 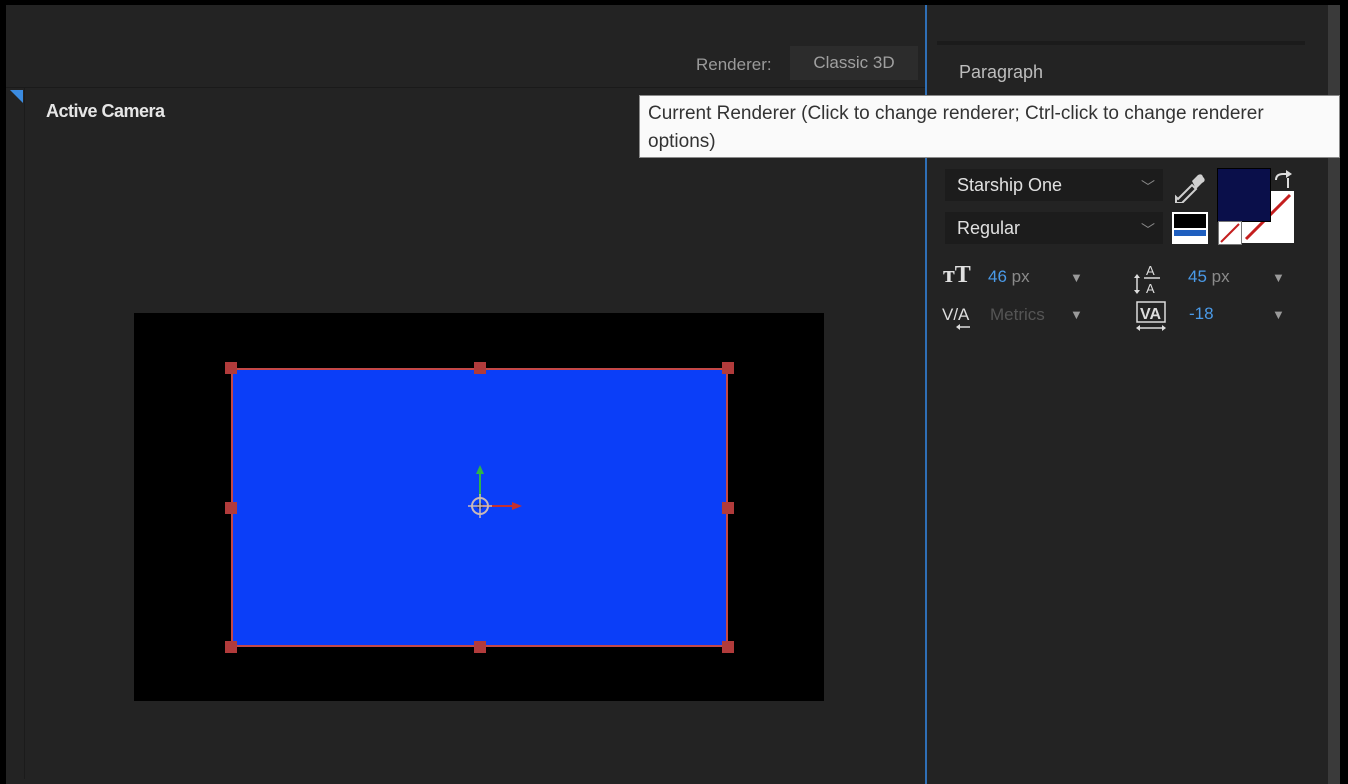 What do you see at coordinates (728, 368) in the screenshot?
I see `transform-handle-top-right` at bounding box center [728, 368].